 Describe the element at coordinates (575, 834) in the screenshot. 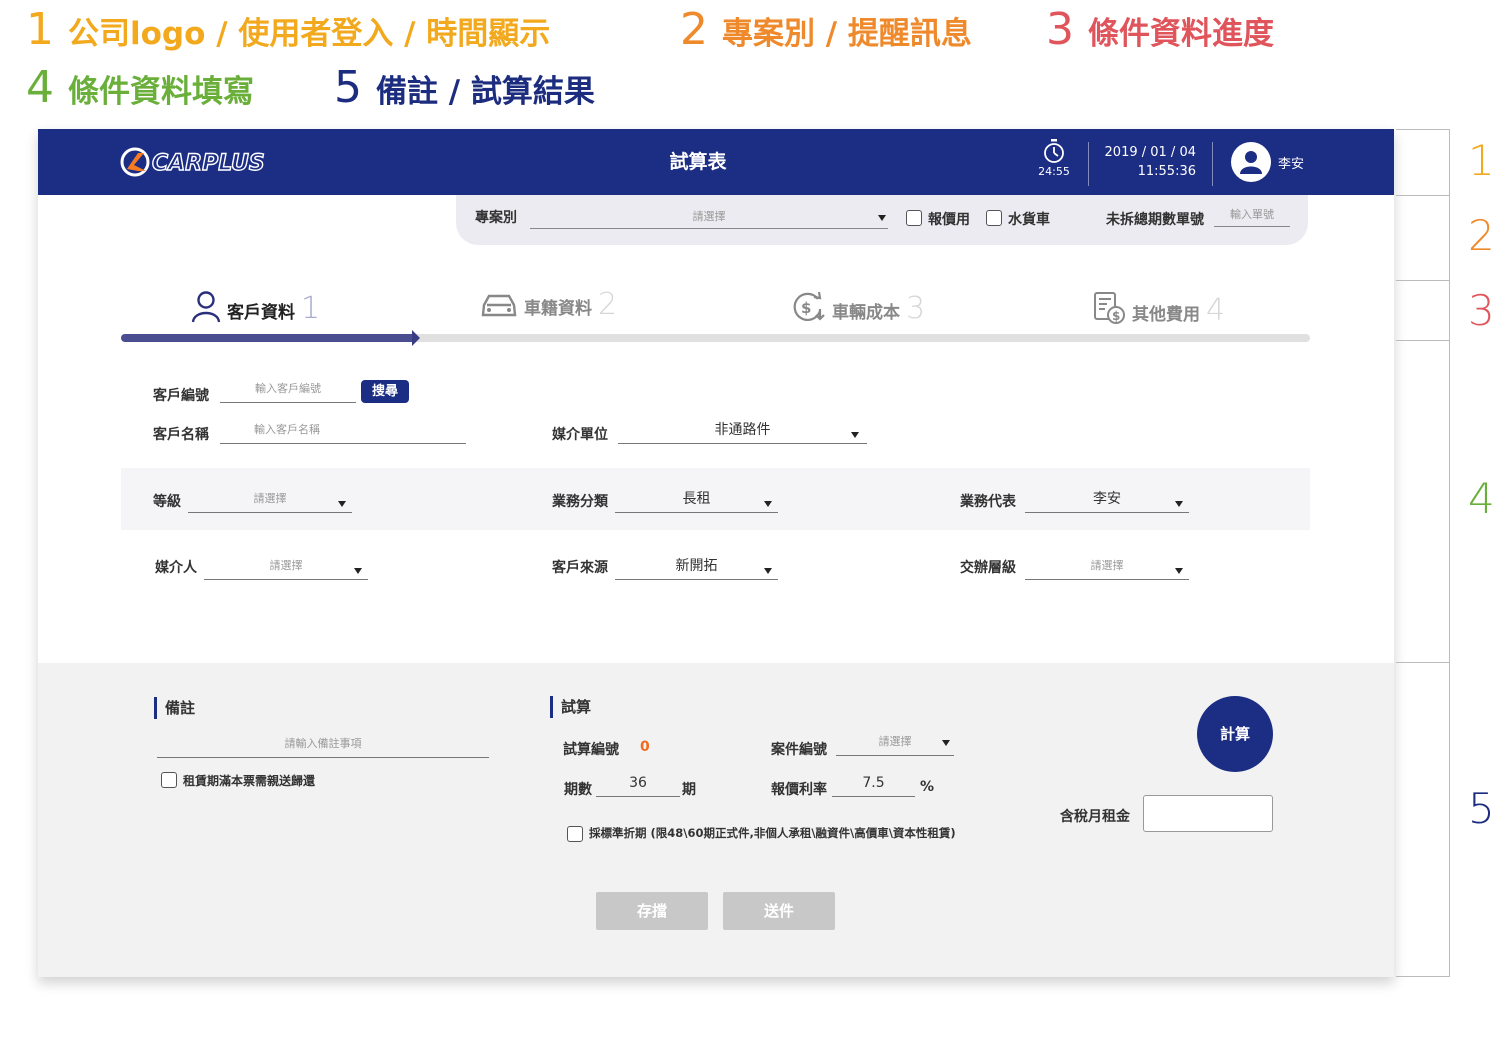

I see `standard-period-checkbox` at that location.